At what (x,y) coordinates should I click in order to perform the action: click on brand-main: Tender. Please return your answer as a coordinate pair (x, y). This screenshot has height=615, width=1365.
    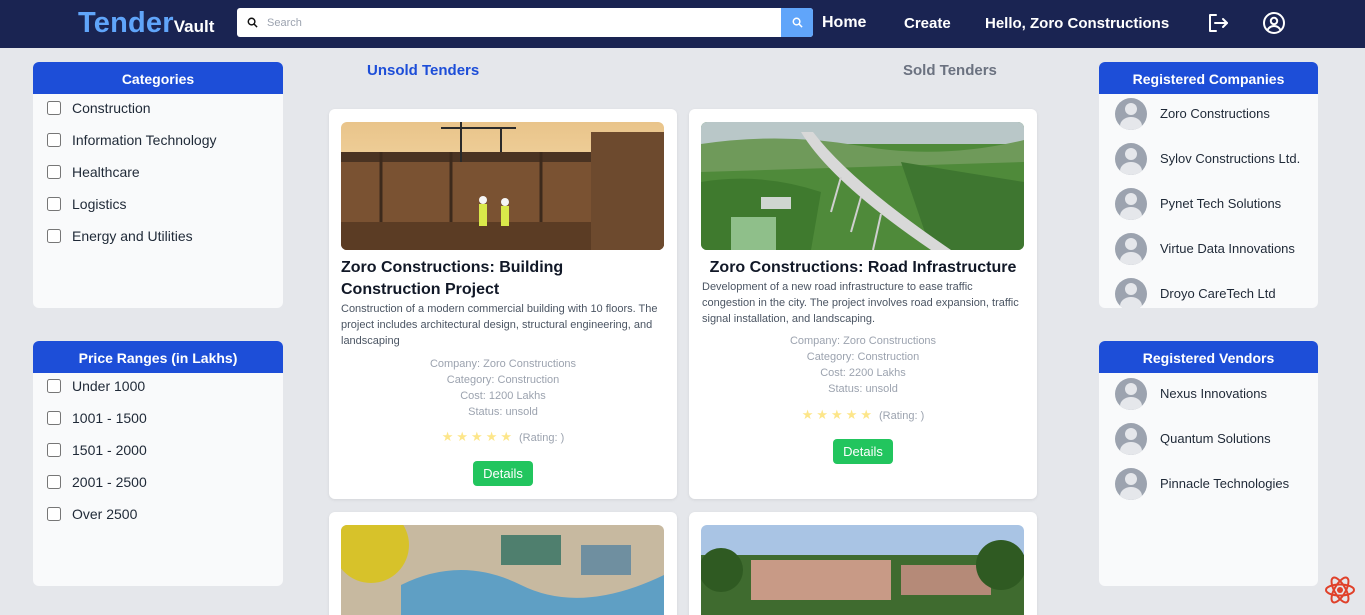
    Looking at the image, I should click on (126, 23).